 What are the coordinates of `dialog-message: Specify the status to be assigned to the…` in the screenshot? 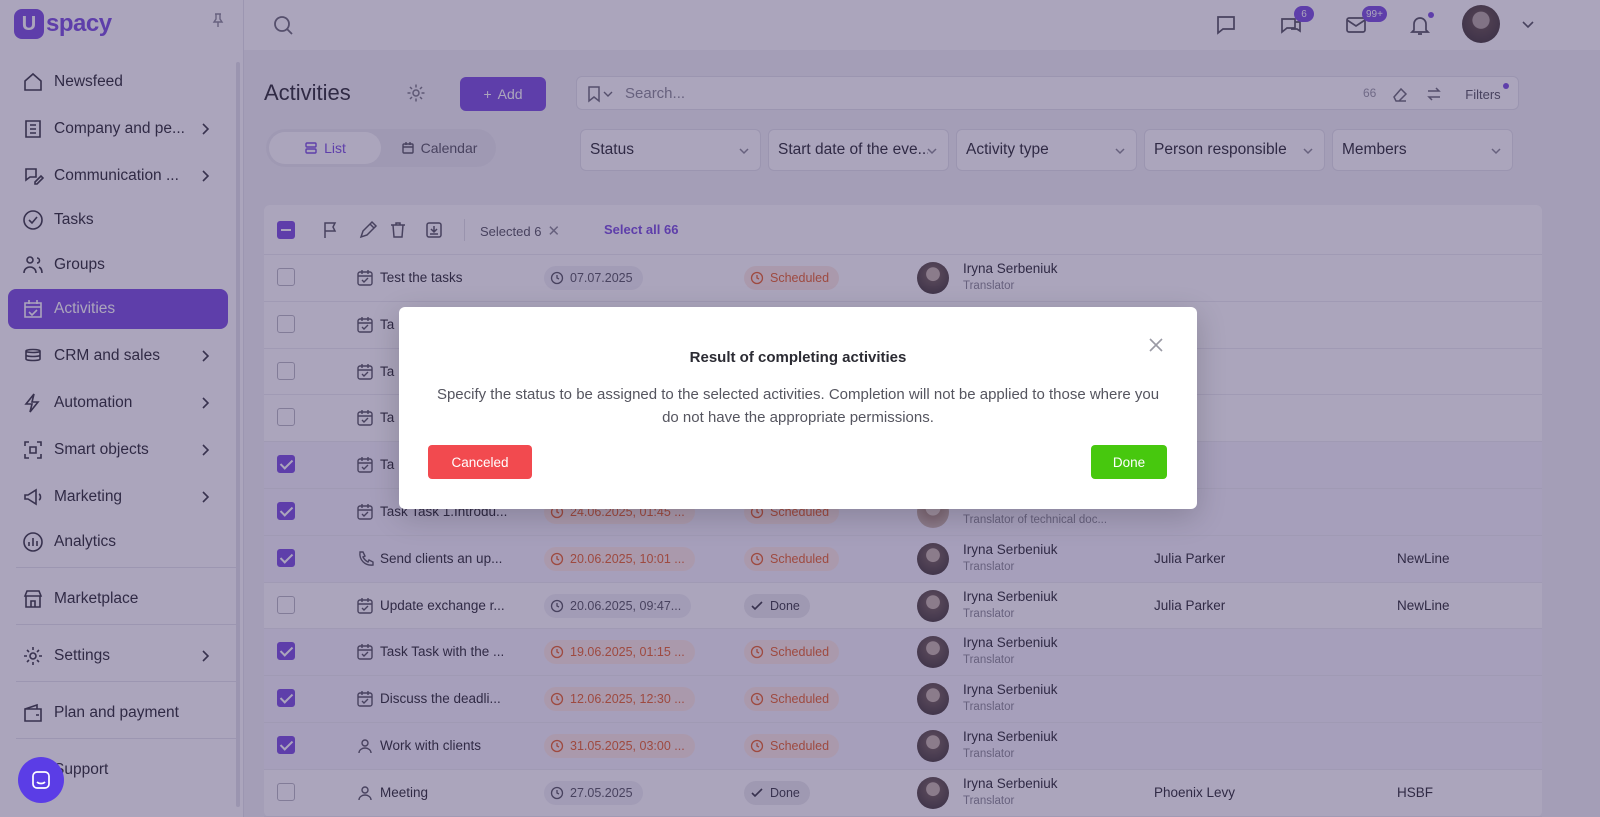 It's located at (798, 406).